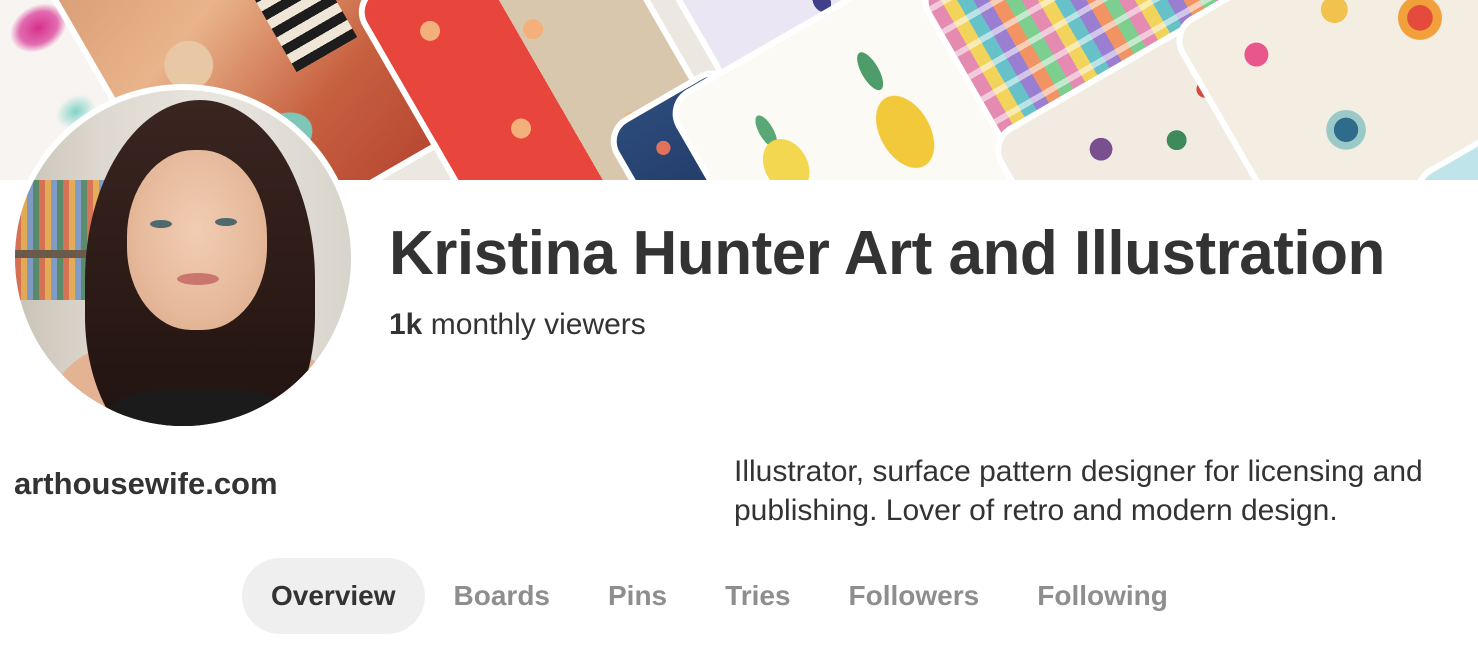 Image resolution: width=1478 pixels, height=664 pixels. What do you see at coordinates (637, 596) in the screenshot?
I see `tab-pins: Pins` at bounding box center [637, 596].